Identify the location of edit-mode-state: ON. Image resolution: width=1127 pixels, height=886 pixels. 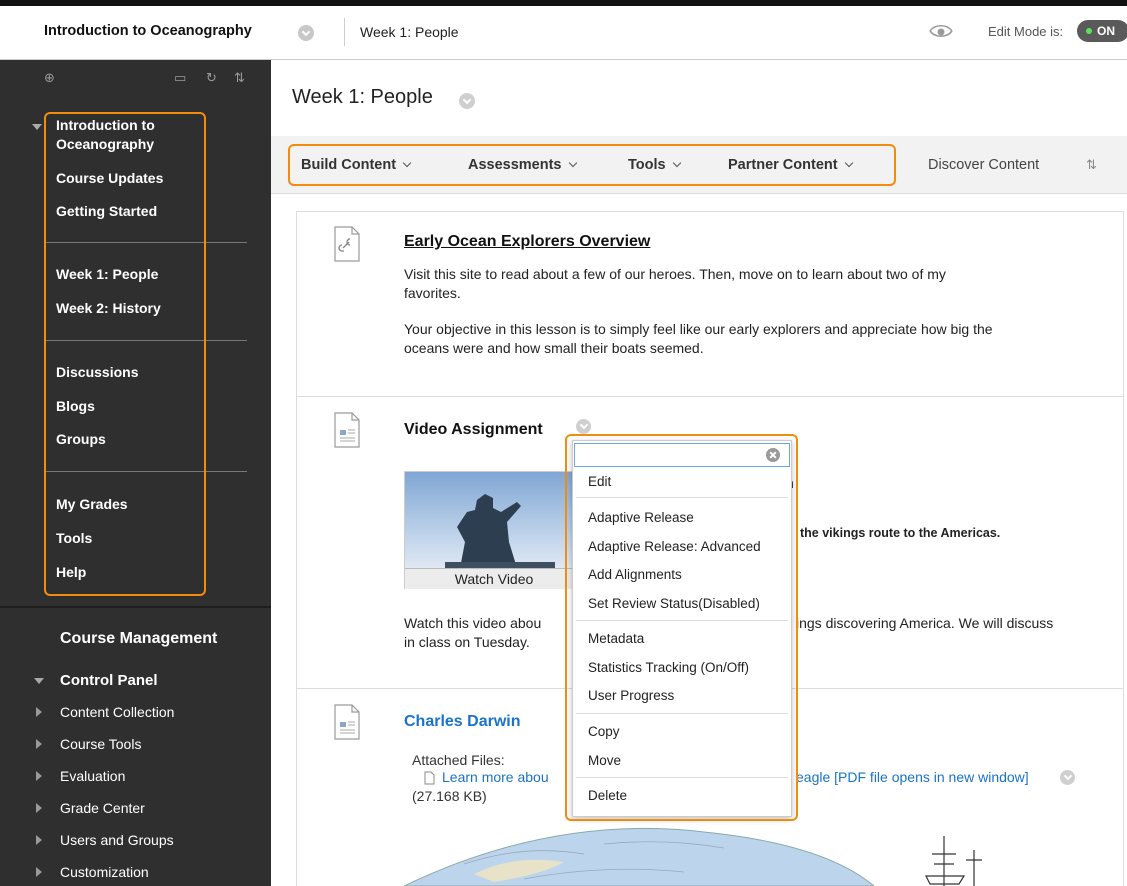
(1106, 31).